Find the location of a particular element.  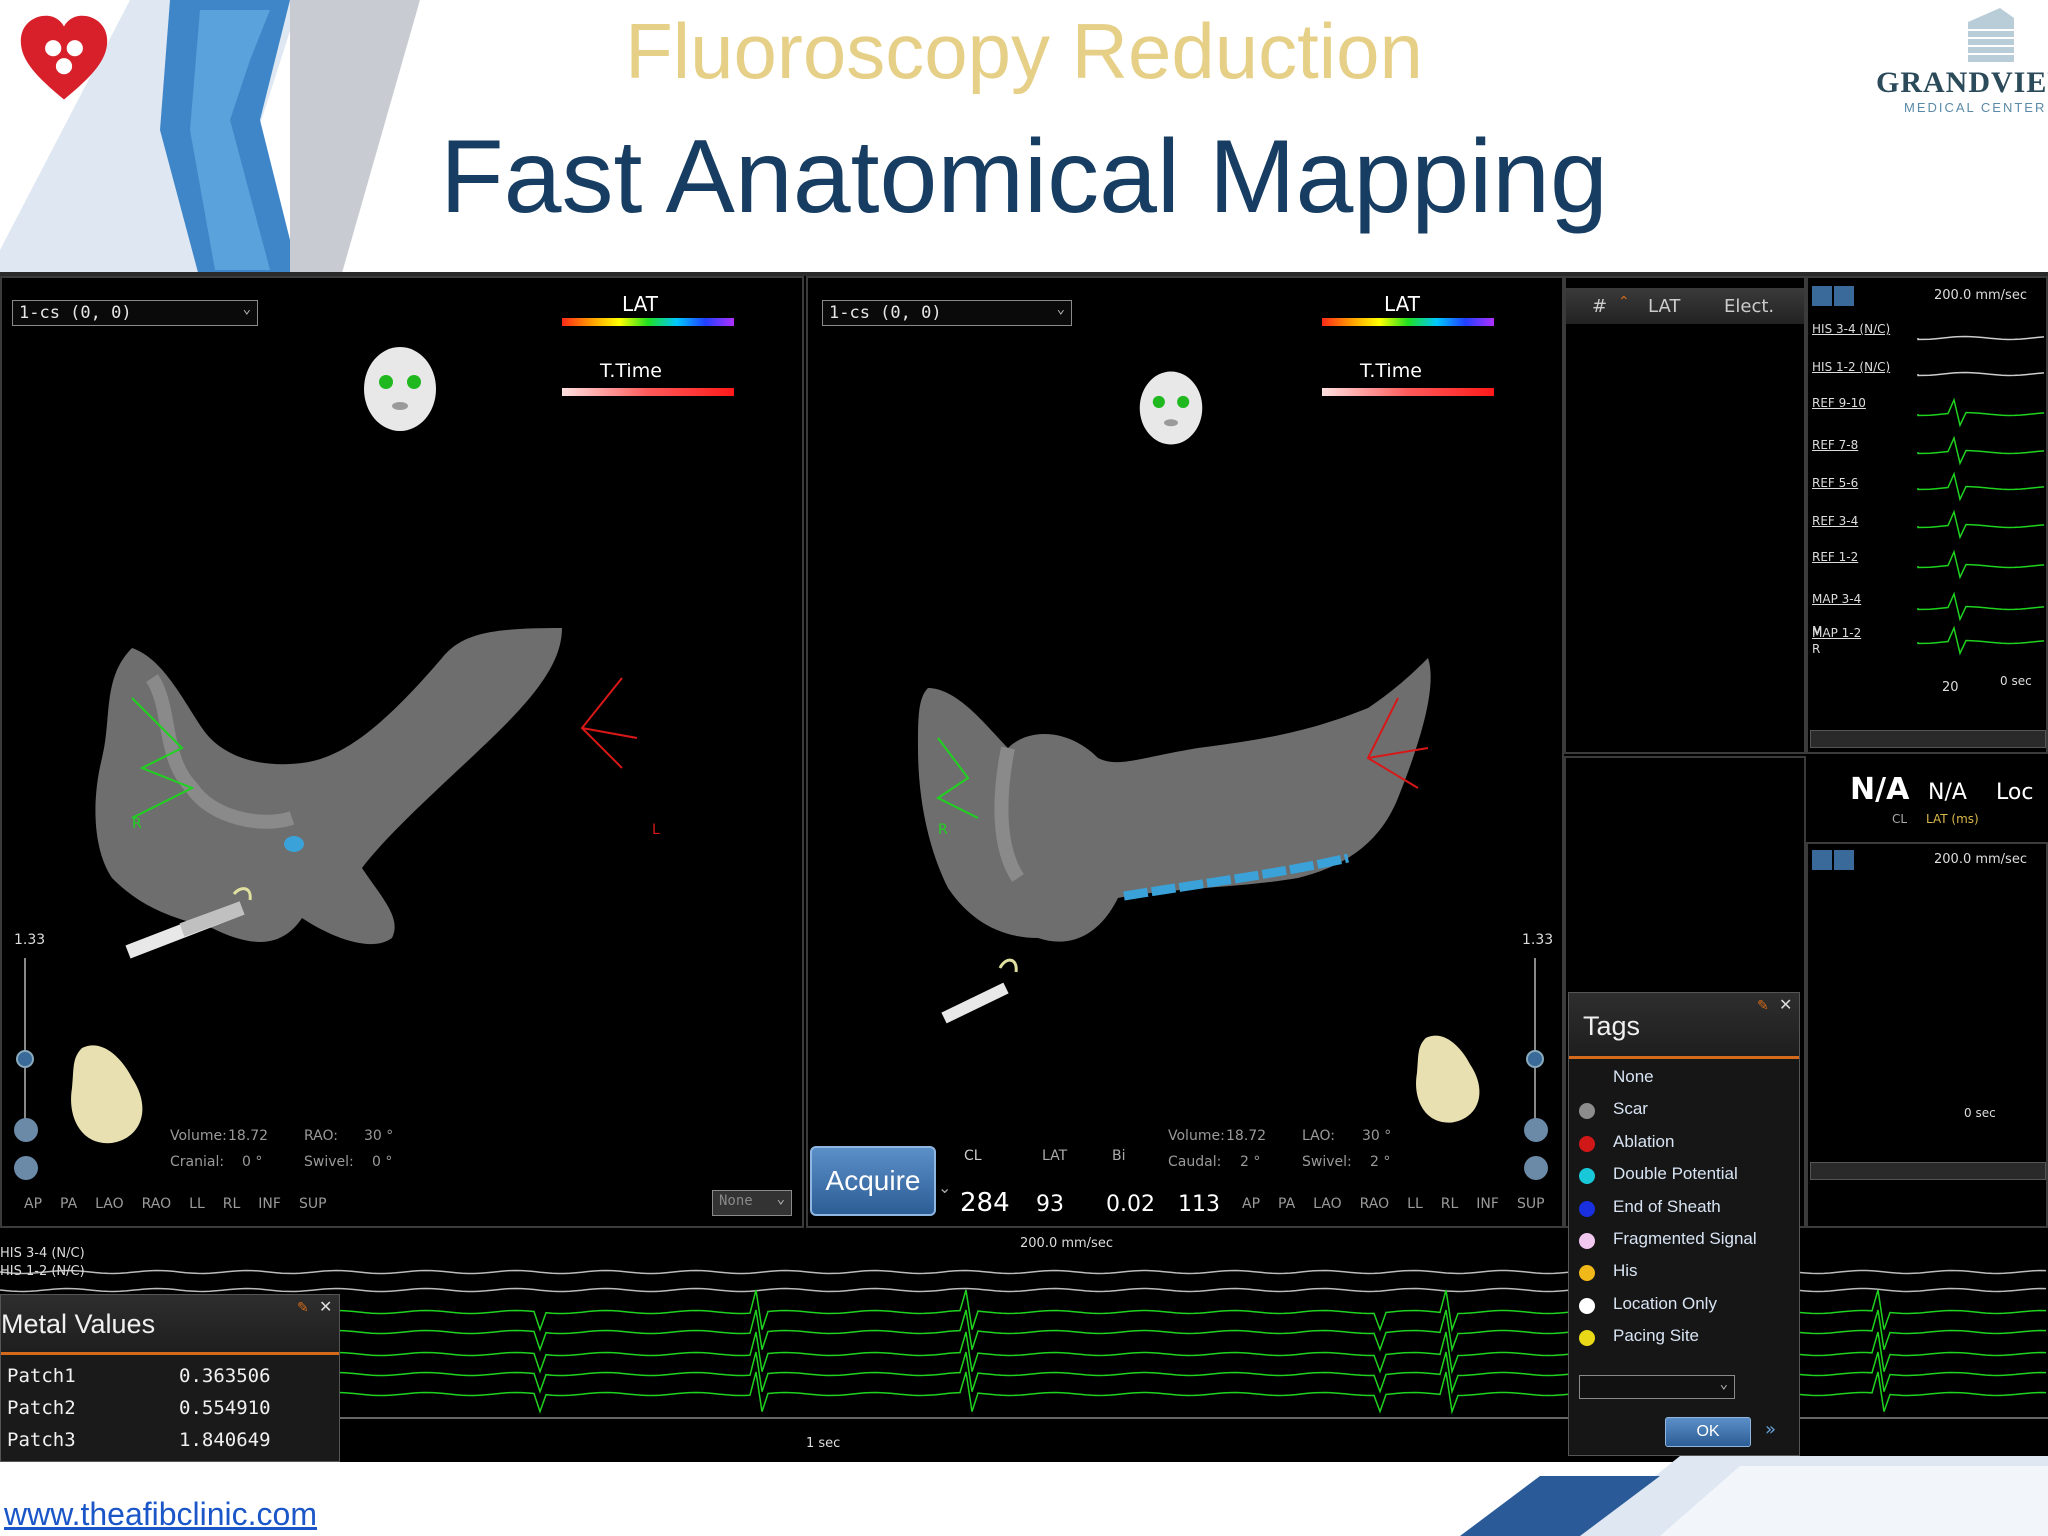

tag-select: ⌄ is located at coordinates (1657, 1387).